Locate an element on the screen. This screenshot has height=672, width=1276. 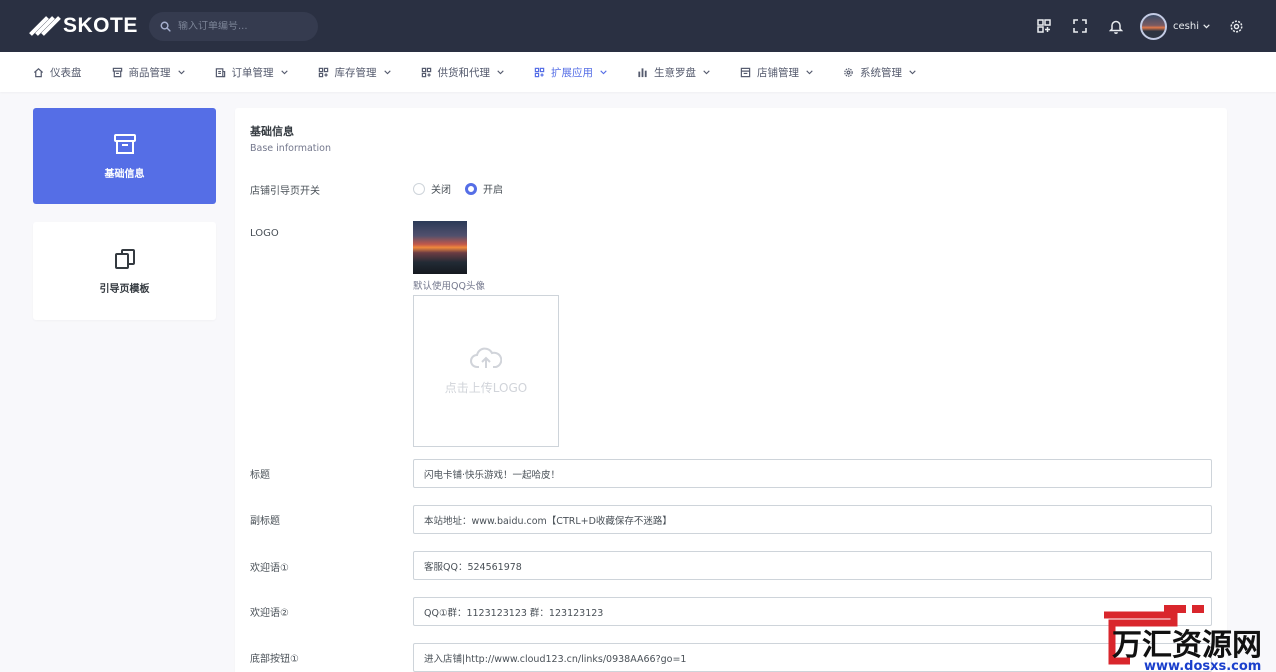
welcome-1-input is located at coordinates (812, 565).